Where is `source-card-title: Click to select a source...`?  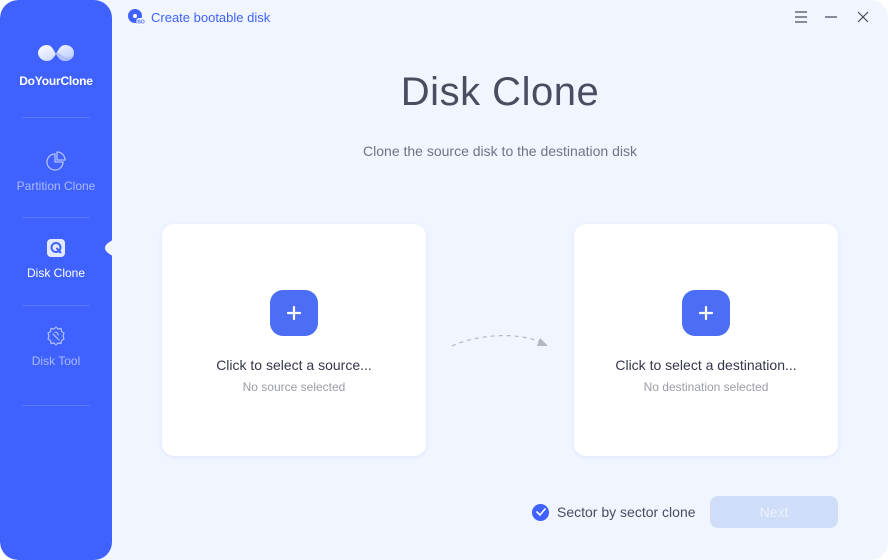
source-card-title: Click to select a source... is located at coordinates (294, 365).